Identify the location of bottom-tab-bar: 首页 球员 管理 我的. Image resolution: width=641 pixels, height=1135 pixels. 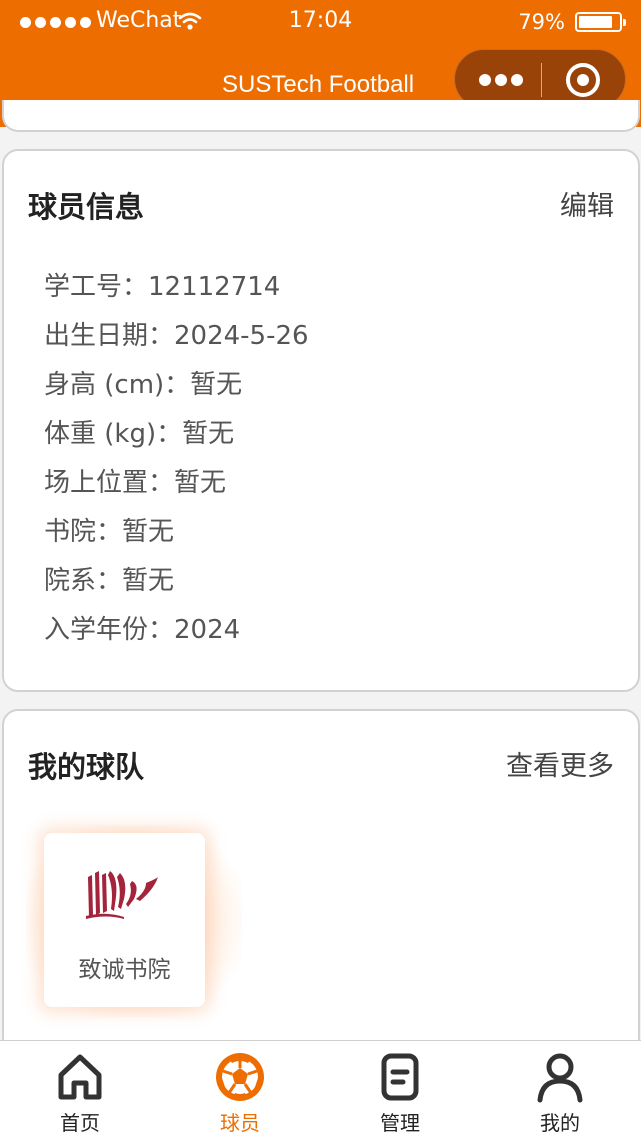
(320, 1087).